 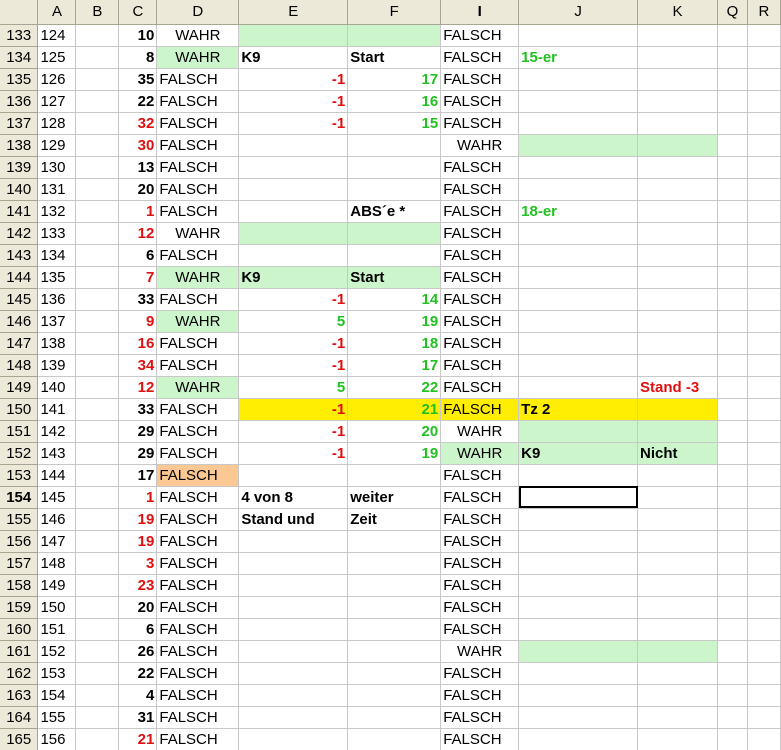 What do you see at coordinates (19, 79) in the screenshot?
I see `row-header: 135` at bounding box center [19, 79].